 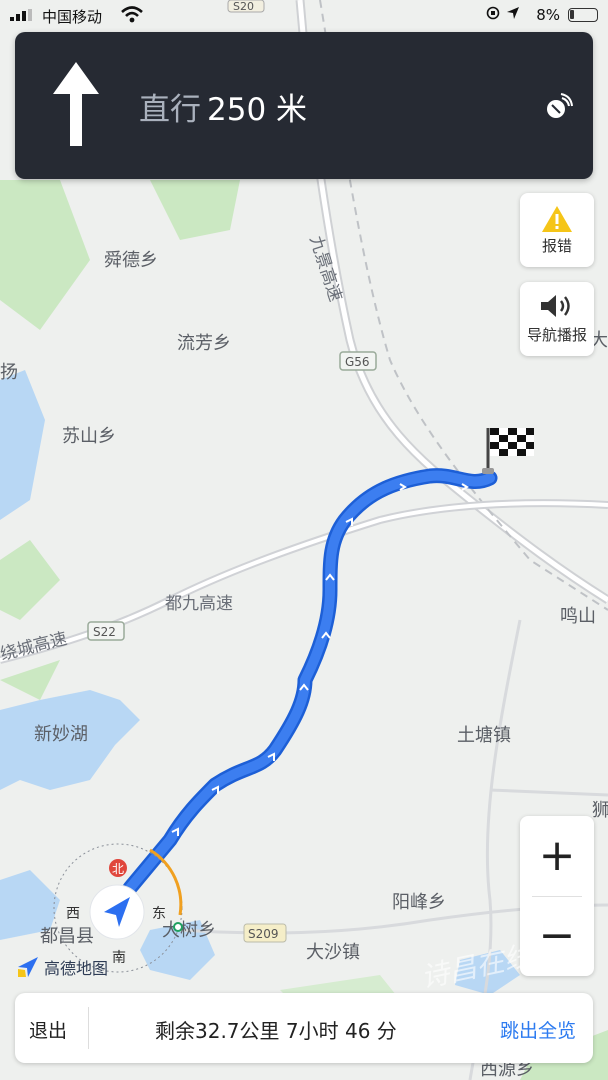 I want to click on place-dasha: 大沙镇, so click(x=333, y=952).